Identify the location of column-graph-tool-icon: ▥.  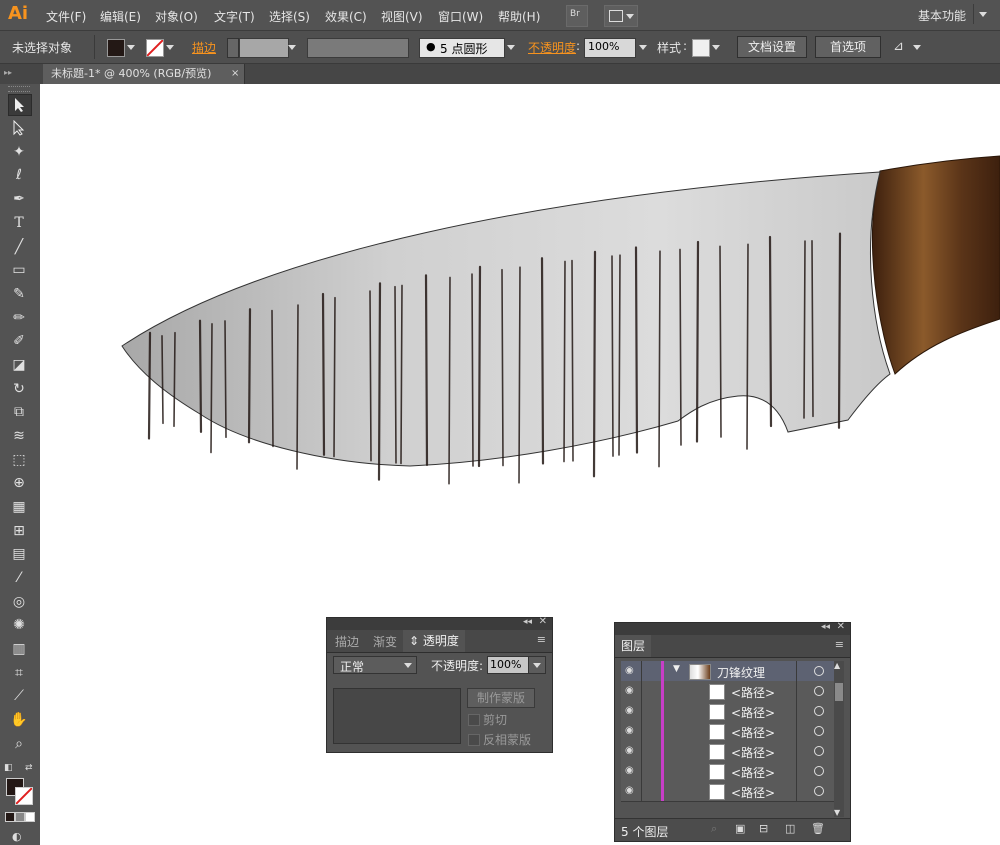
(19, 649).